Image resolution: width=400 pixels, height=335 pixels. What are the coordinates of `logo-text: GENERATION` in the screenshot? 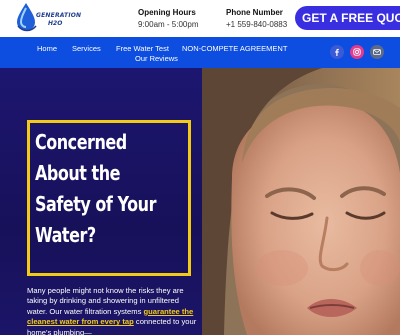 It's located at (59, 15).